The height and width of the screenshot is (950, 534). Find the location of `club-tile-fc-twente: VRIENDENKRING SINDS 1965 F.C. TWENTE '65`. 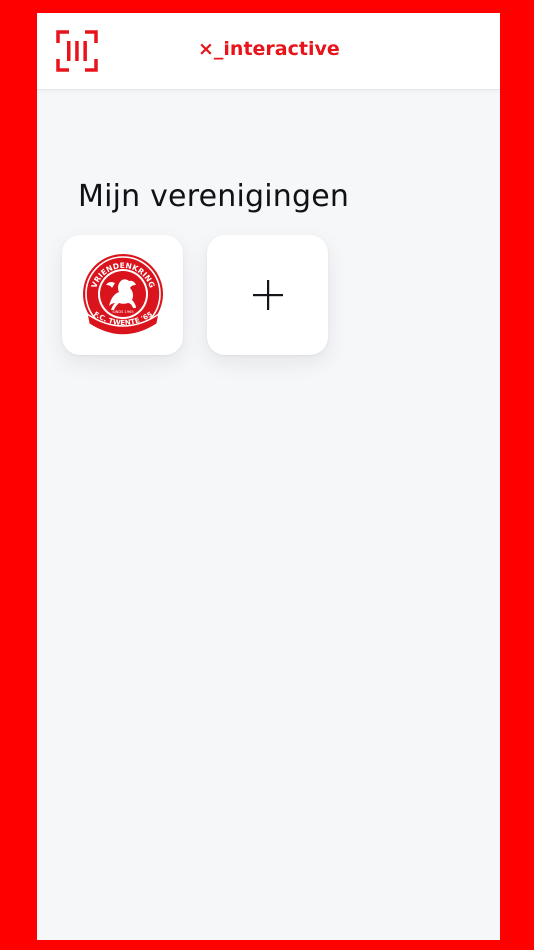

club-tile-fc-twente: VRIENDENKRING SINDS 1965 F.C. TWENTE '65 is located at coordinates (122, 295).